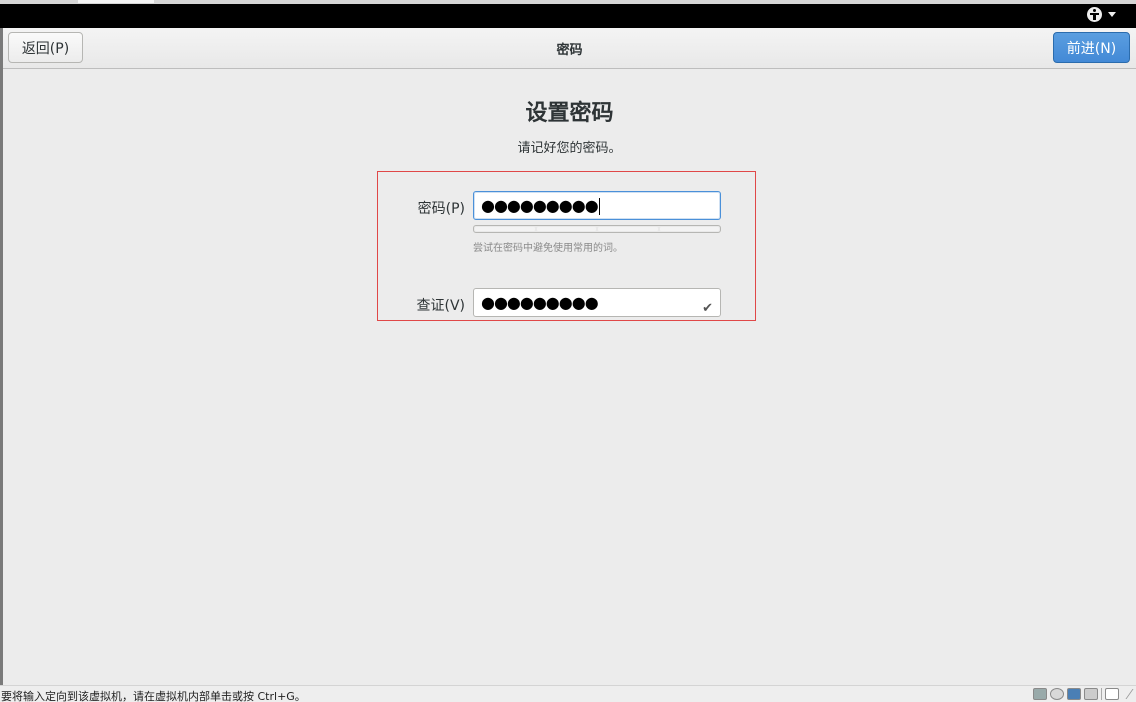 Image resolution: width=1136 pixels, height=702 pixels. I want to click on page-subtitle: 请记好您的密码。, so click(569, 148).